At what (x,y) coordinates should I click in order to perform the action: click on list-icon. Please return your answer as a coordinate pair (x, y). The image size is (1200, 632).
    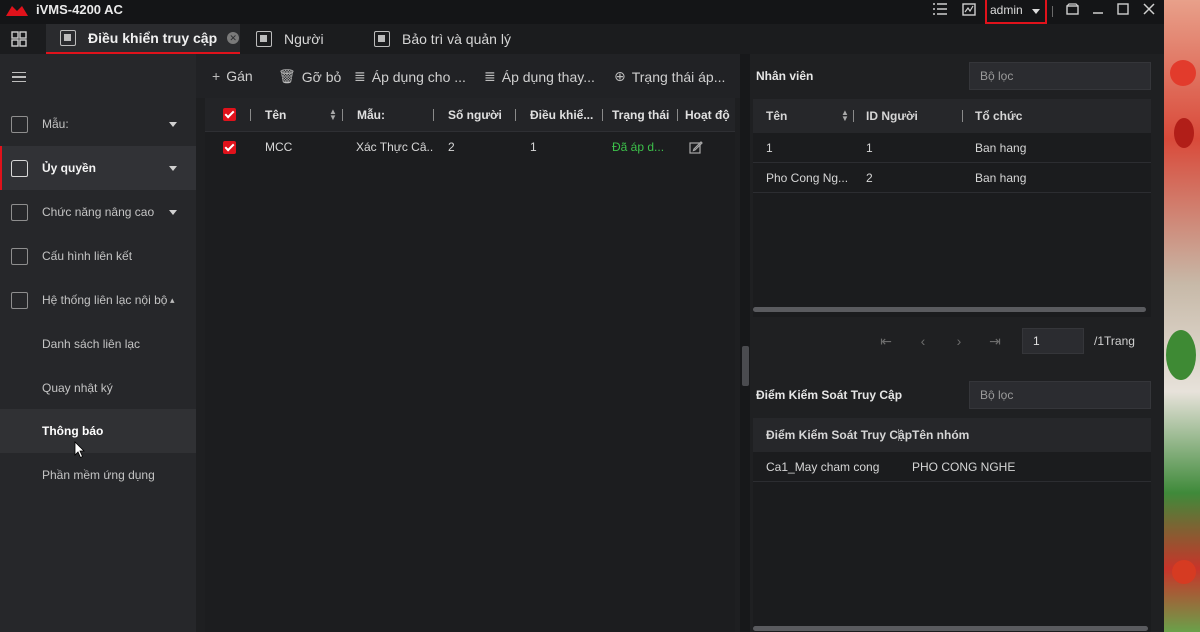
    Looking at the image, I should click on (940, 11).